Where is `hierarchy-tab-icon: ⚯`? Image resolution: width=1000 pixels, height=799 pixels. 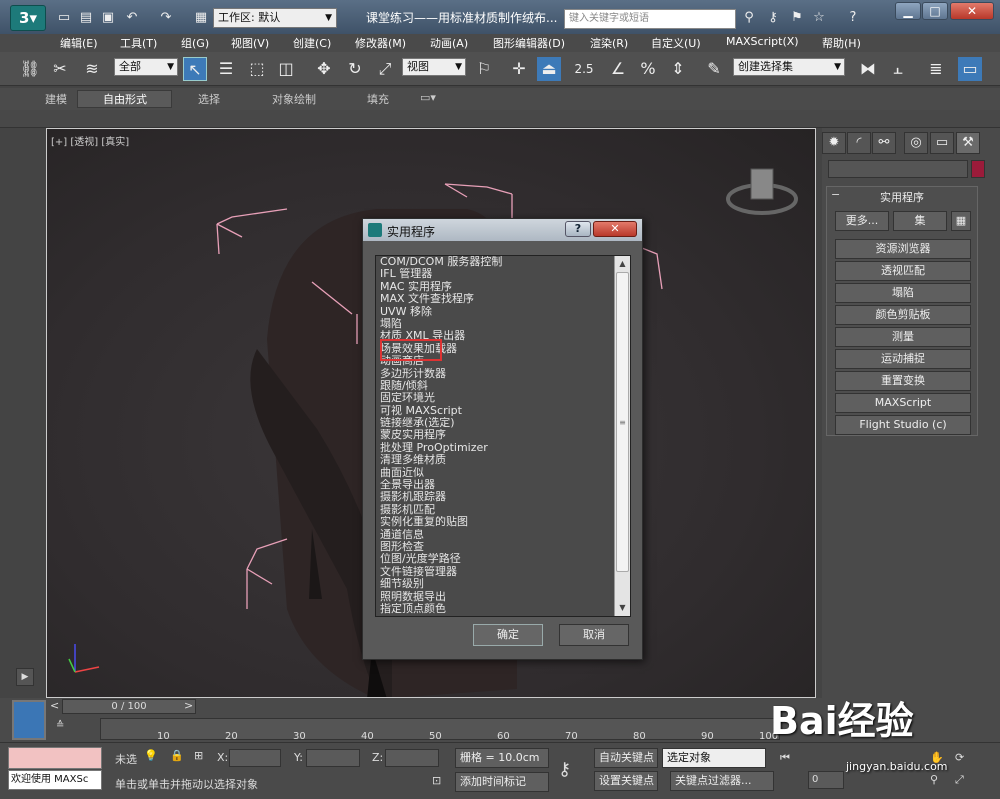
hierarchy-tab-icon: ⚯ is located at coordinates (884, 143).